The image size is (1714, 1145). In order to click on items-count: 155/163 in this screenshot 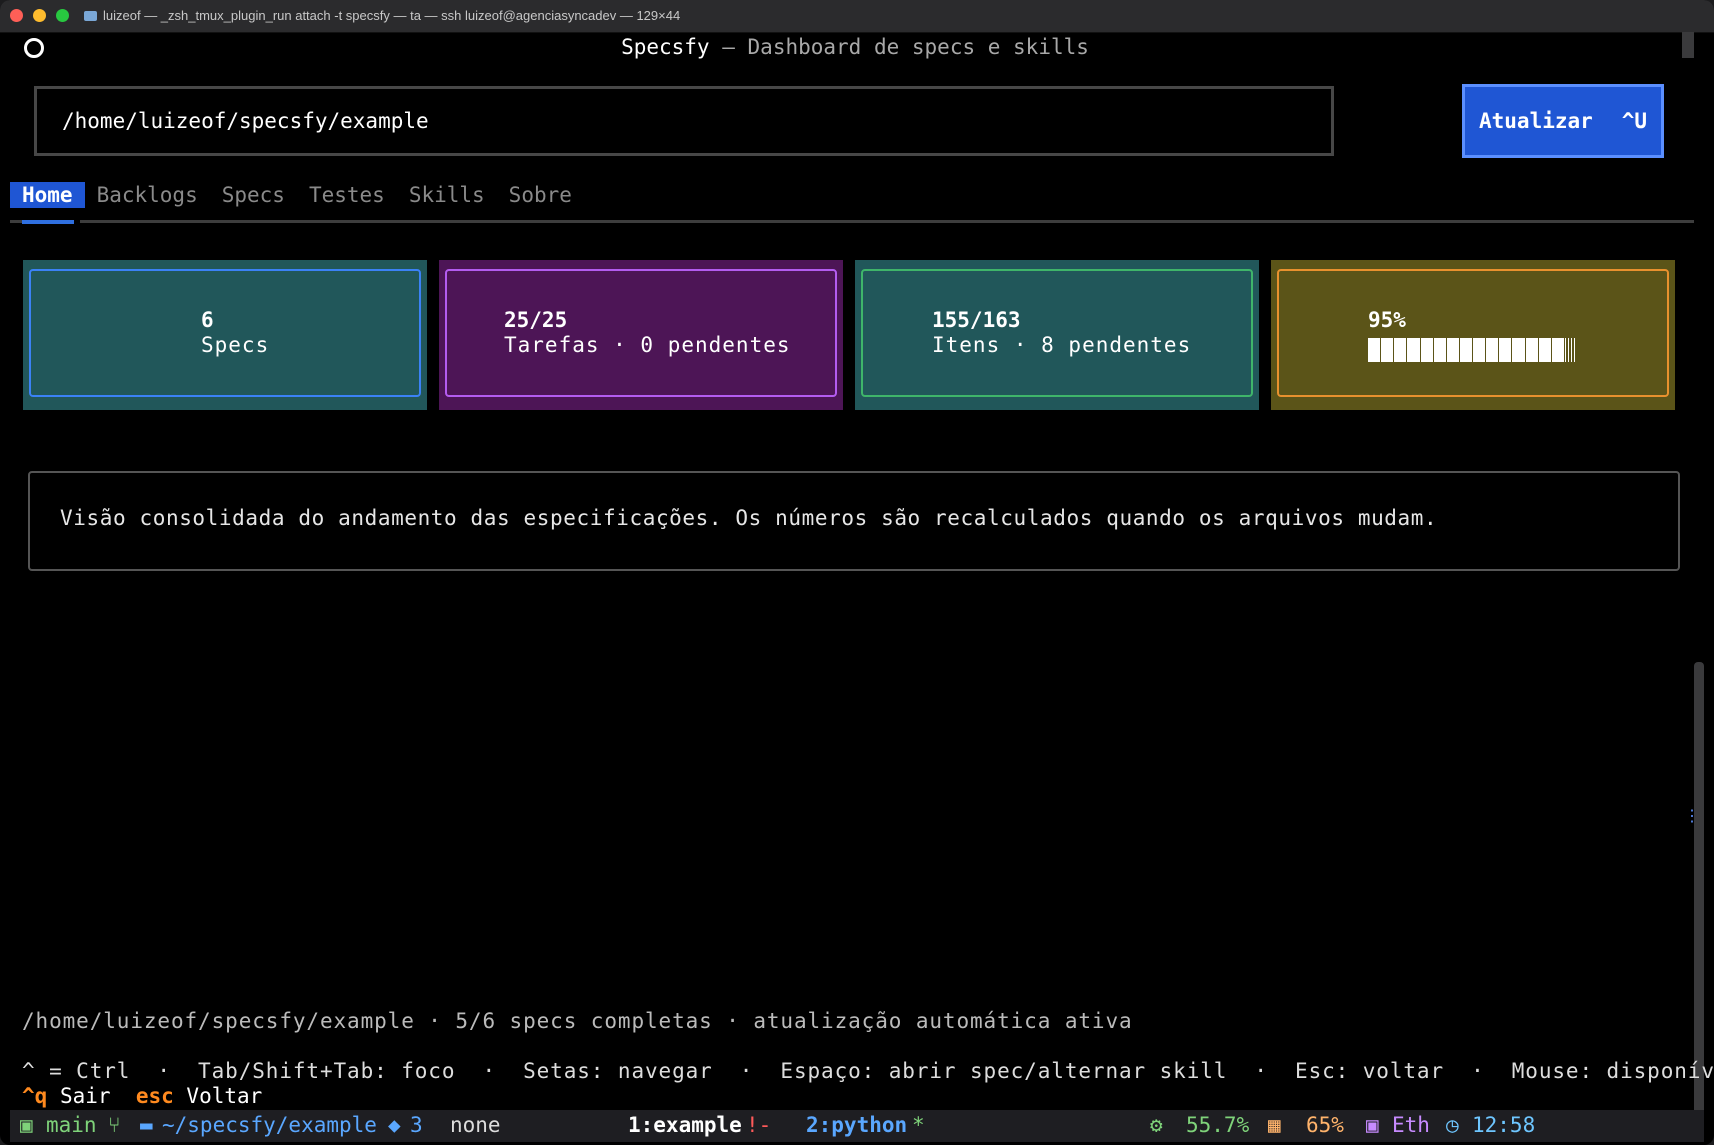, I will do `click(976, 320)`.